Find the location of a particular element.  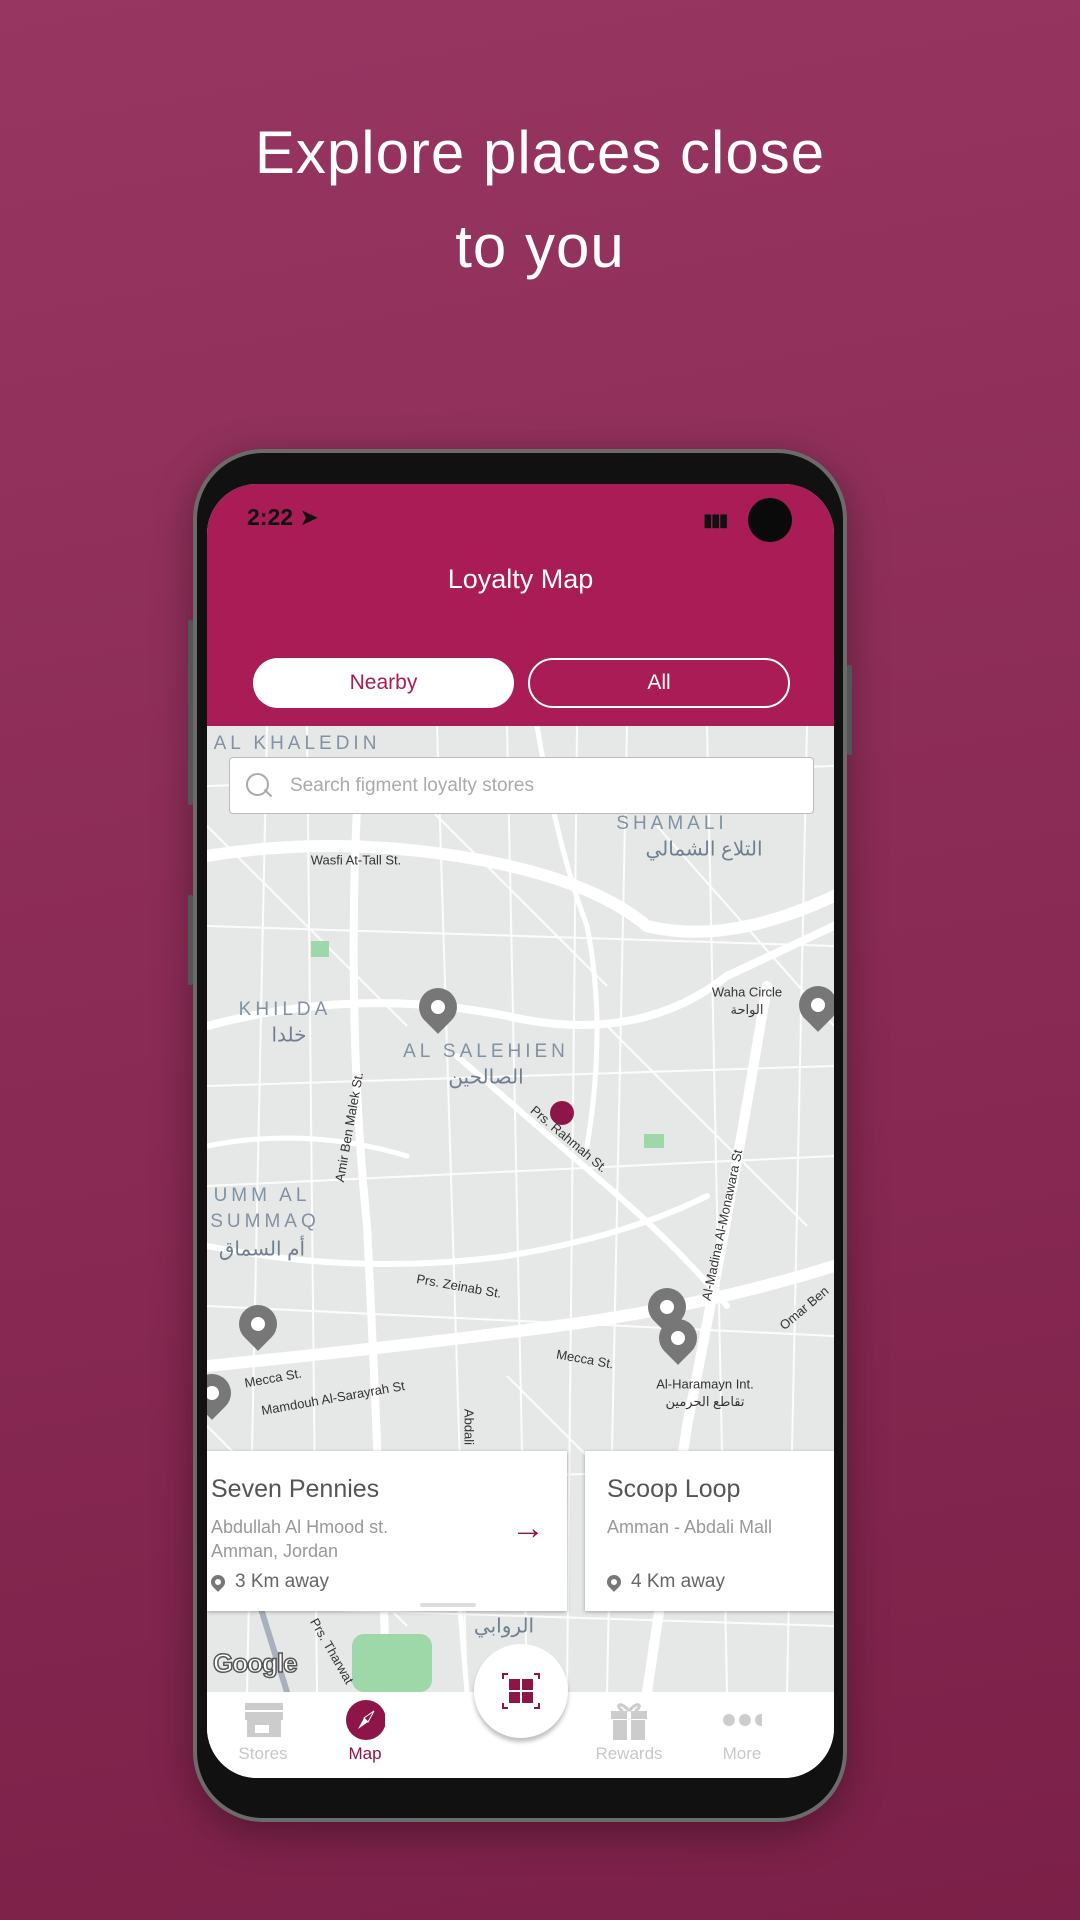

card-handle is located at coordinates (448, 1605).